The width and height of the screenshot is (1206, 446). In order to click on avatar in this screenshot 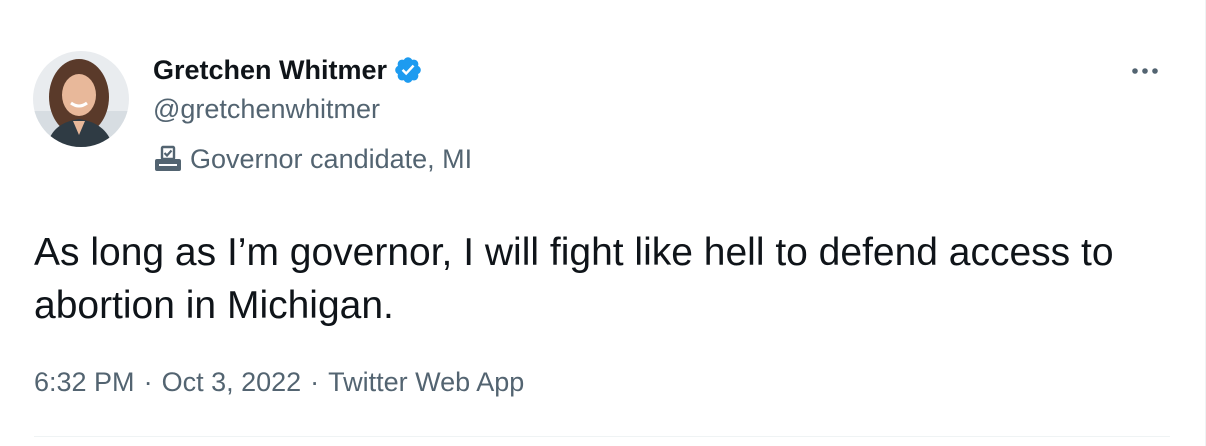, I will do `click(81, 99)`.